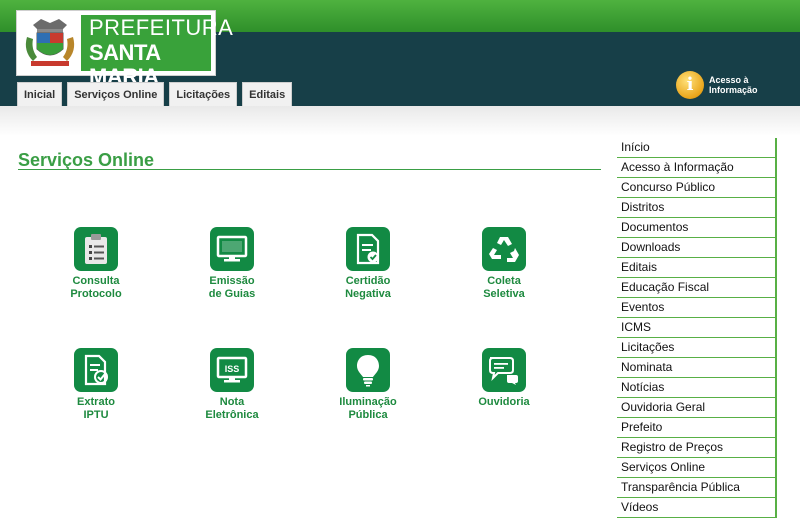 The width and height of the screenshot is (800, 525). I want to click on service-label-line1: Nota, so click(232, 402).